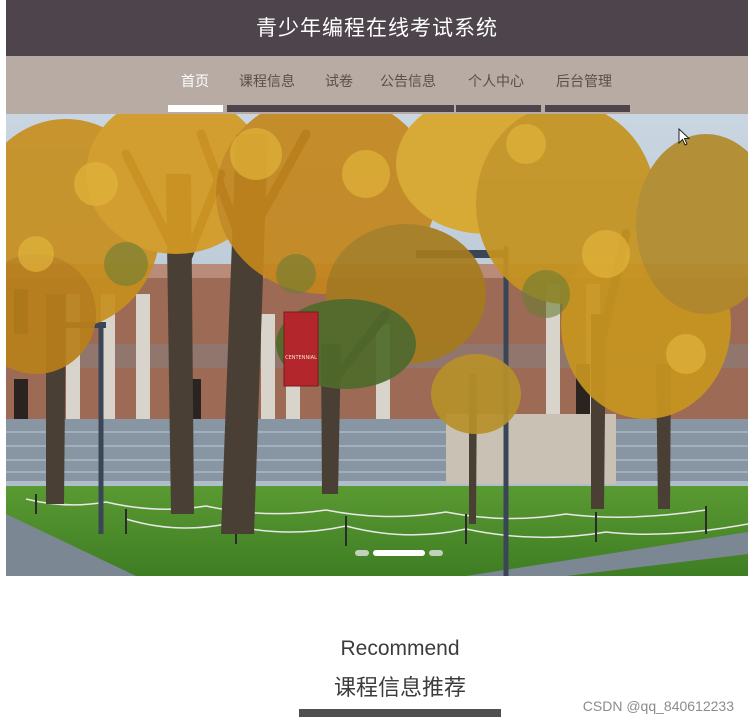 This screenshot has height=727, width=748. Describe the element at coordinates (658, 706) in the screenshot. I see `csdn-watermark: CSDN @qq_840612233` at that location.